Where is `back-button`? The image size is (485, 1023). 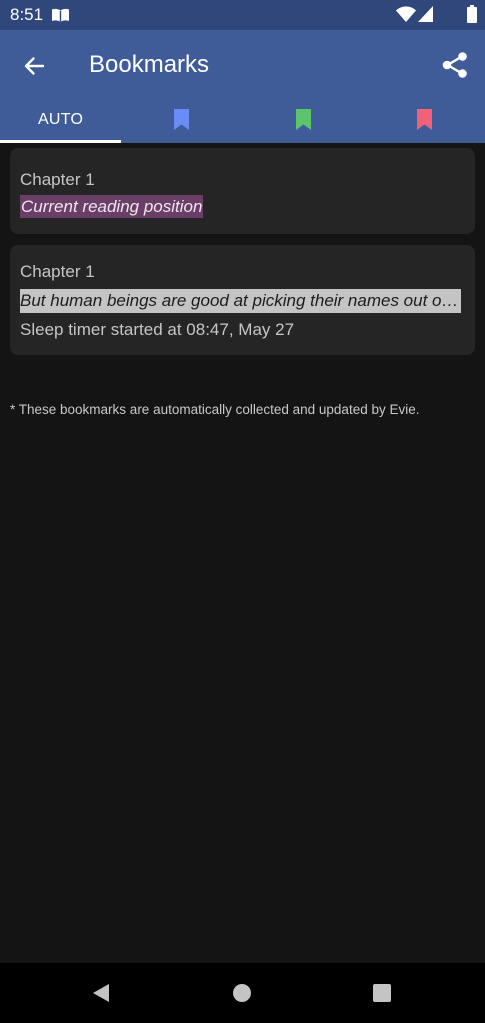 back-button is located at coordinates (34, 66).